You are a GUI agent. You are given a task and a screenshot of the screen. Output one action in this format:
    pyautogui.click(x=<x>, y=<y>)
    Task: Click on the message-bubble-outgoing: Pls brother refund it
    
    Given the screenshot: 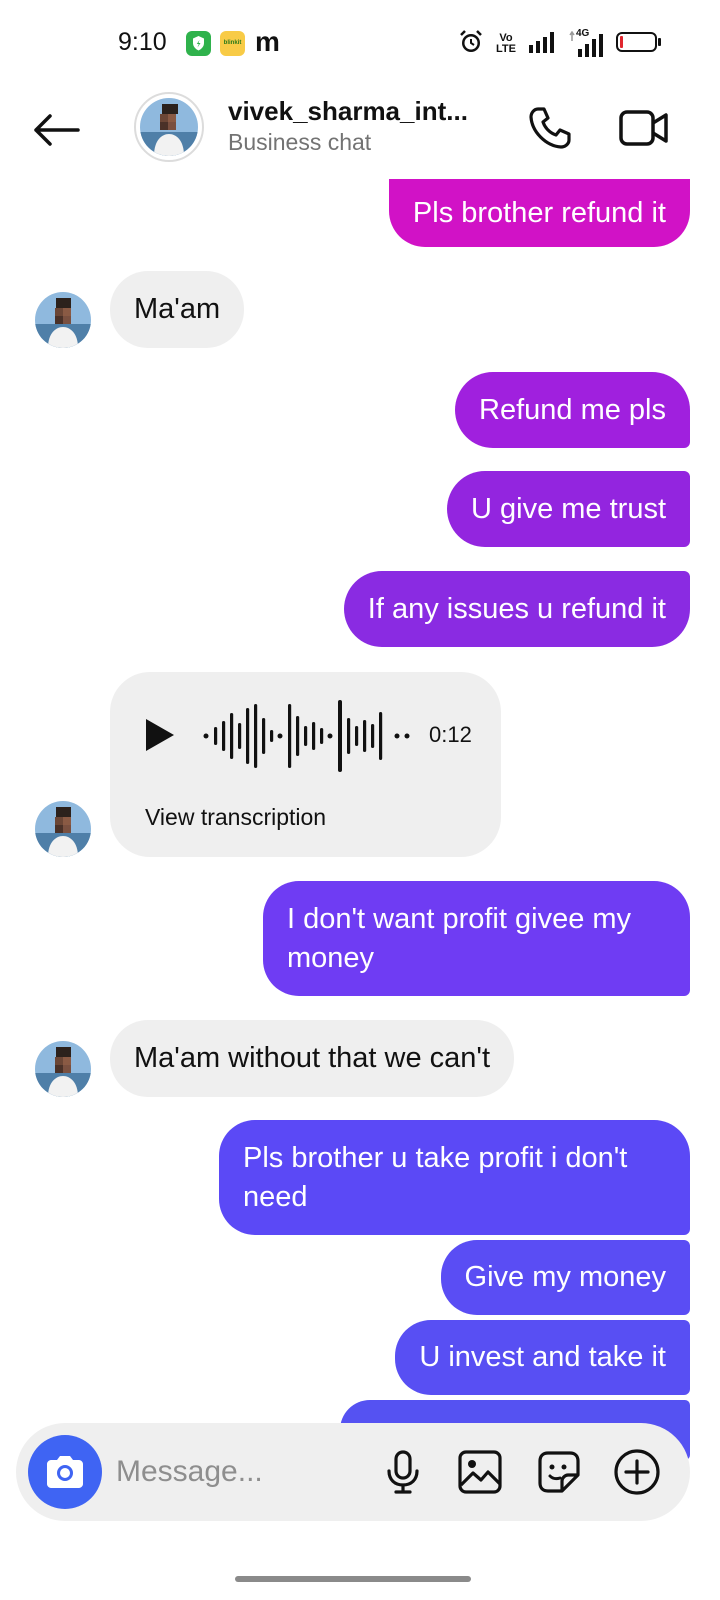 What is the action you would take?
    pyautogui.click(x=539, y=213)
    